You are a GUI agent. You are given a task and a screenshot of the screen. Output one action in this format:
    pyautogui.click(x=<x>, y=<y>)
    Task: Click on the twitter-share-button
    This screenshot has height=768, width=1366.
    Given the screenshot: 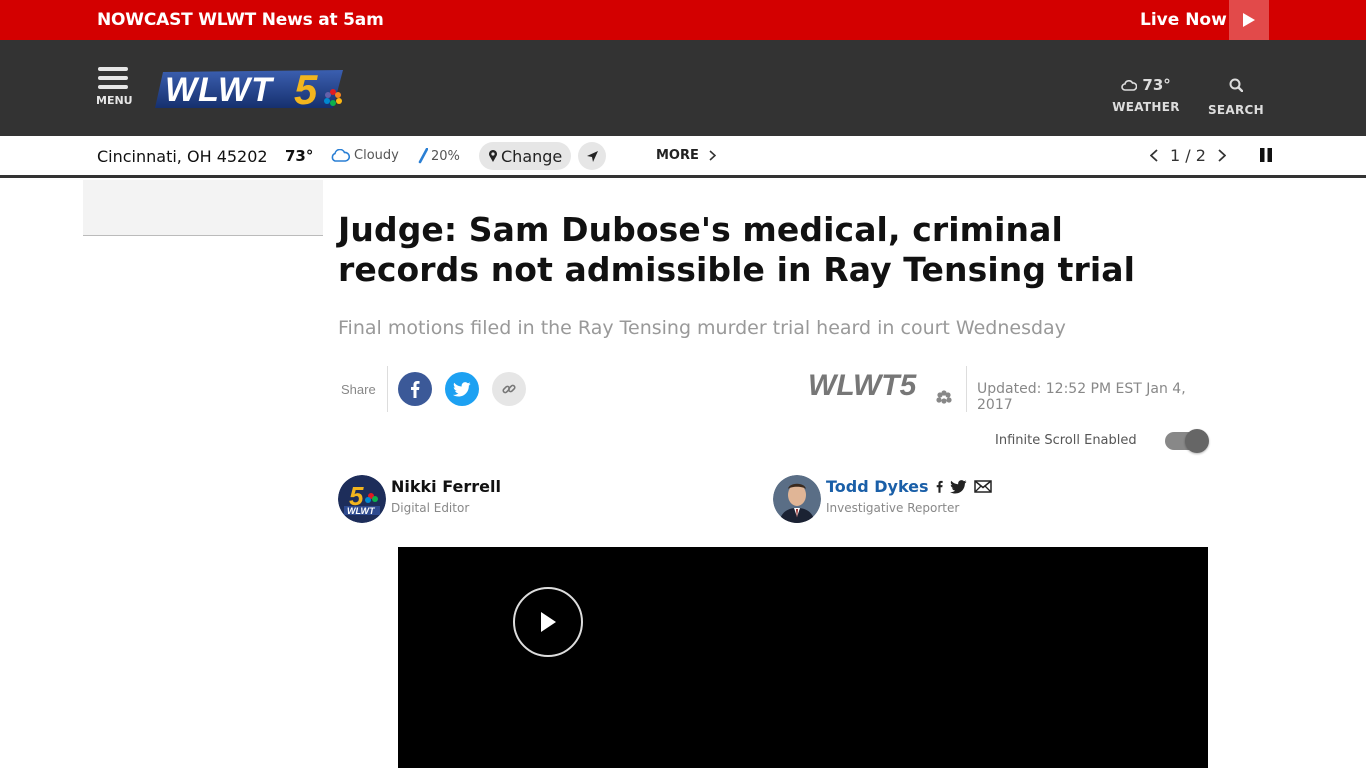 What is the action you would take?
    pyautogui.click(x=462, y=389)
    